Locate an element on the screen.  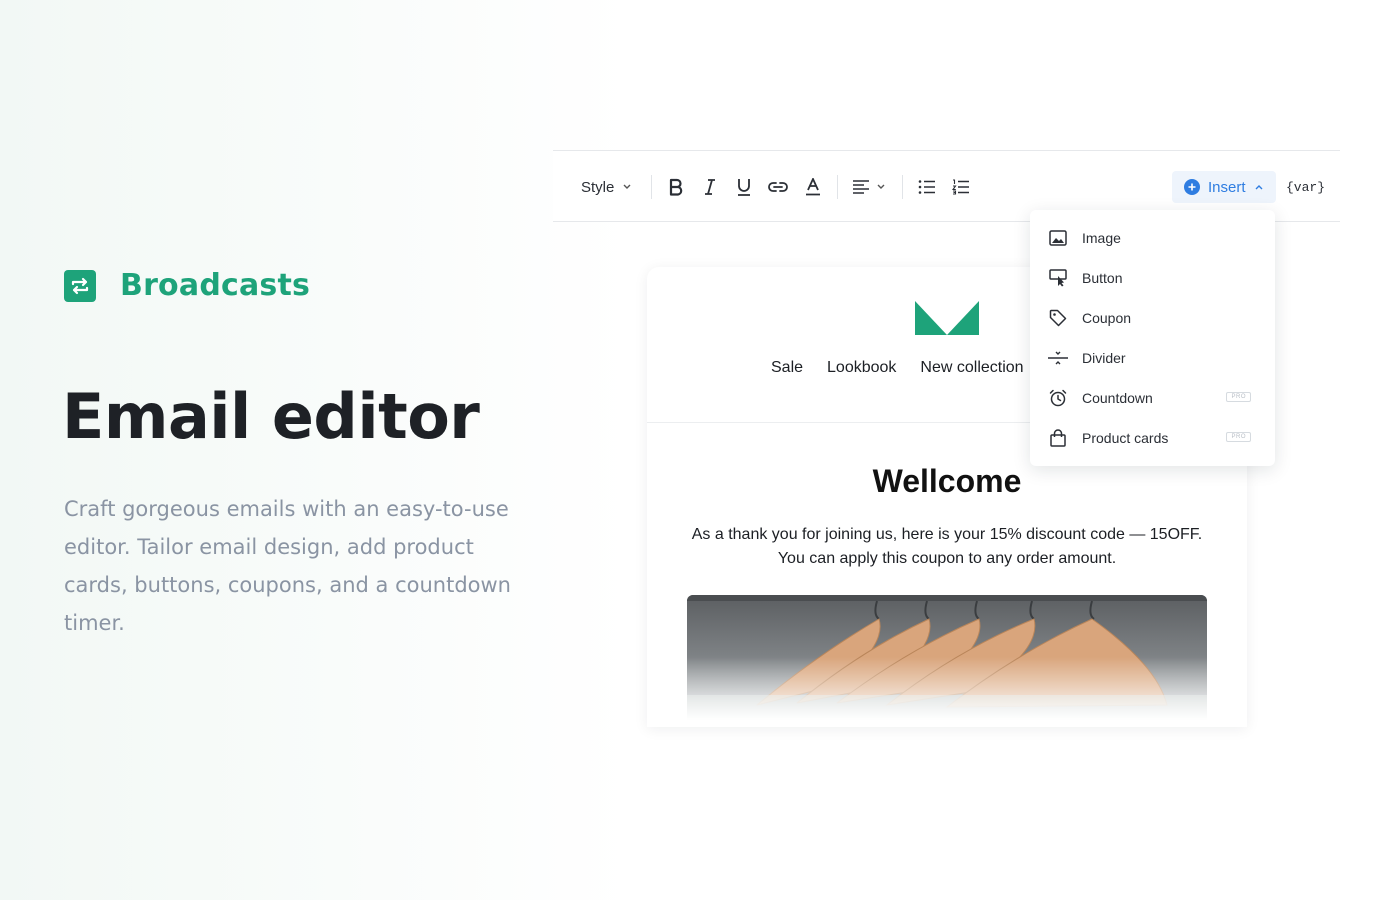
shopping-bag-icon is located at coordinates (1058, 438).